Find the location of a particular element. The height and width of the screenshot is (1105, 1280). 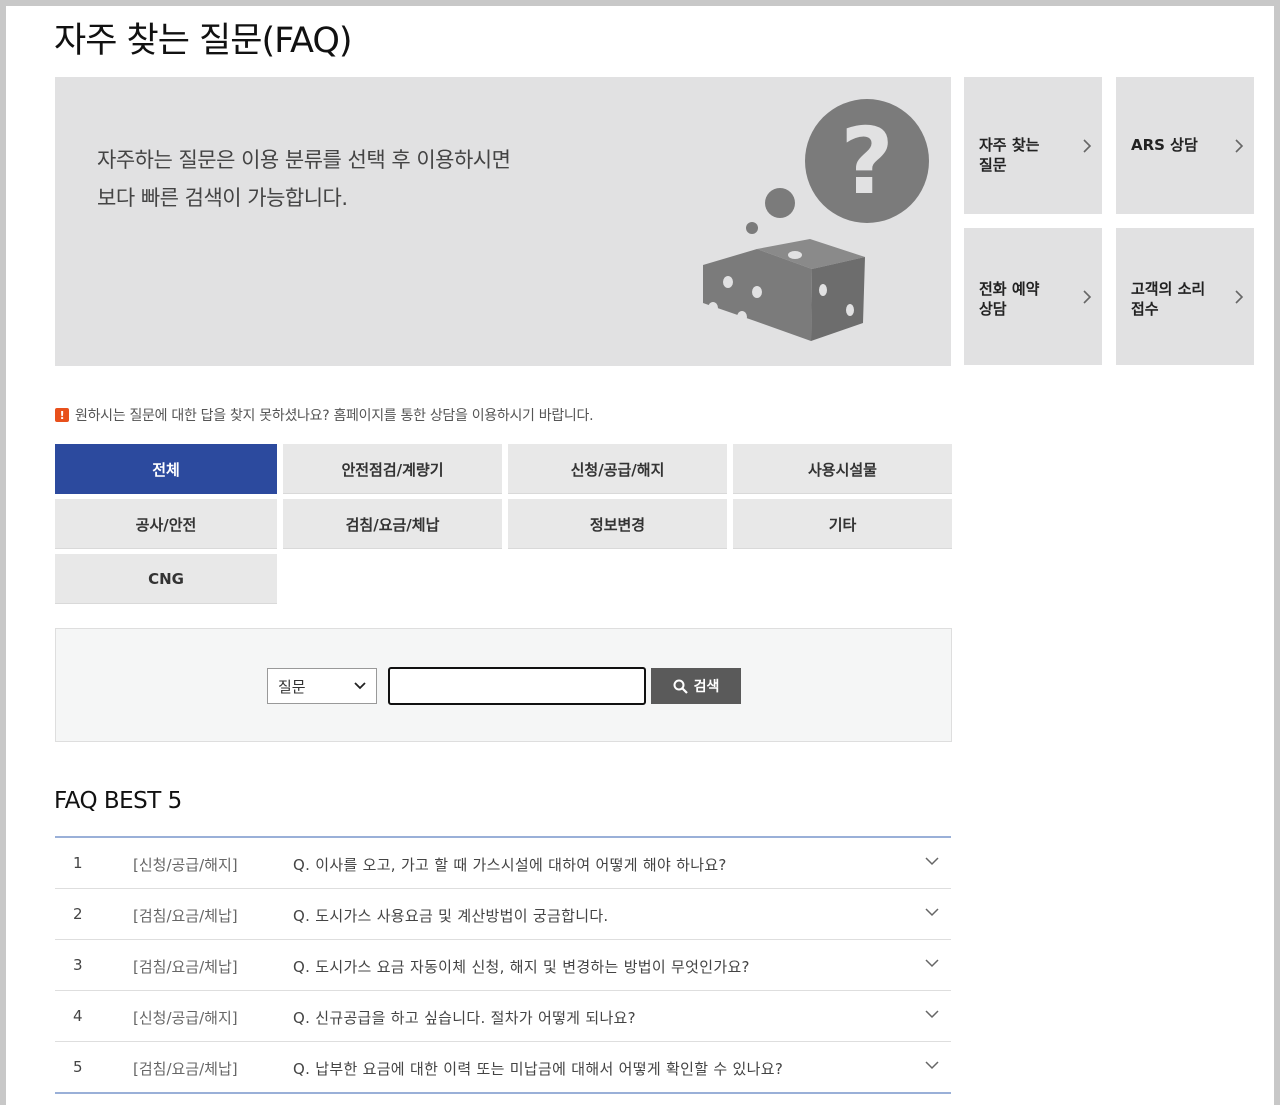

dice-question-icon: ? is located at coordinates (816, 220).